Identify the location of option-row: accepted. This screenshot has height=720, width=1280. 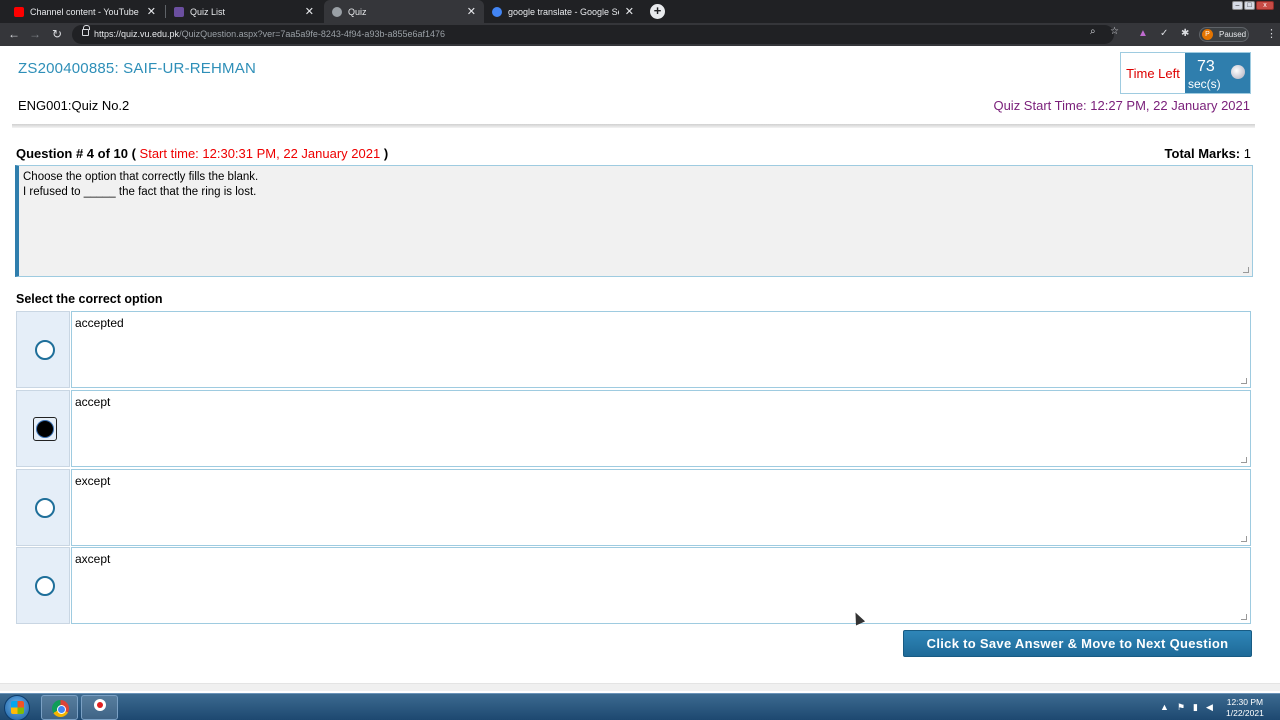
(633, 350).